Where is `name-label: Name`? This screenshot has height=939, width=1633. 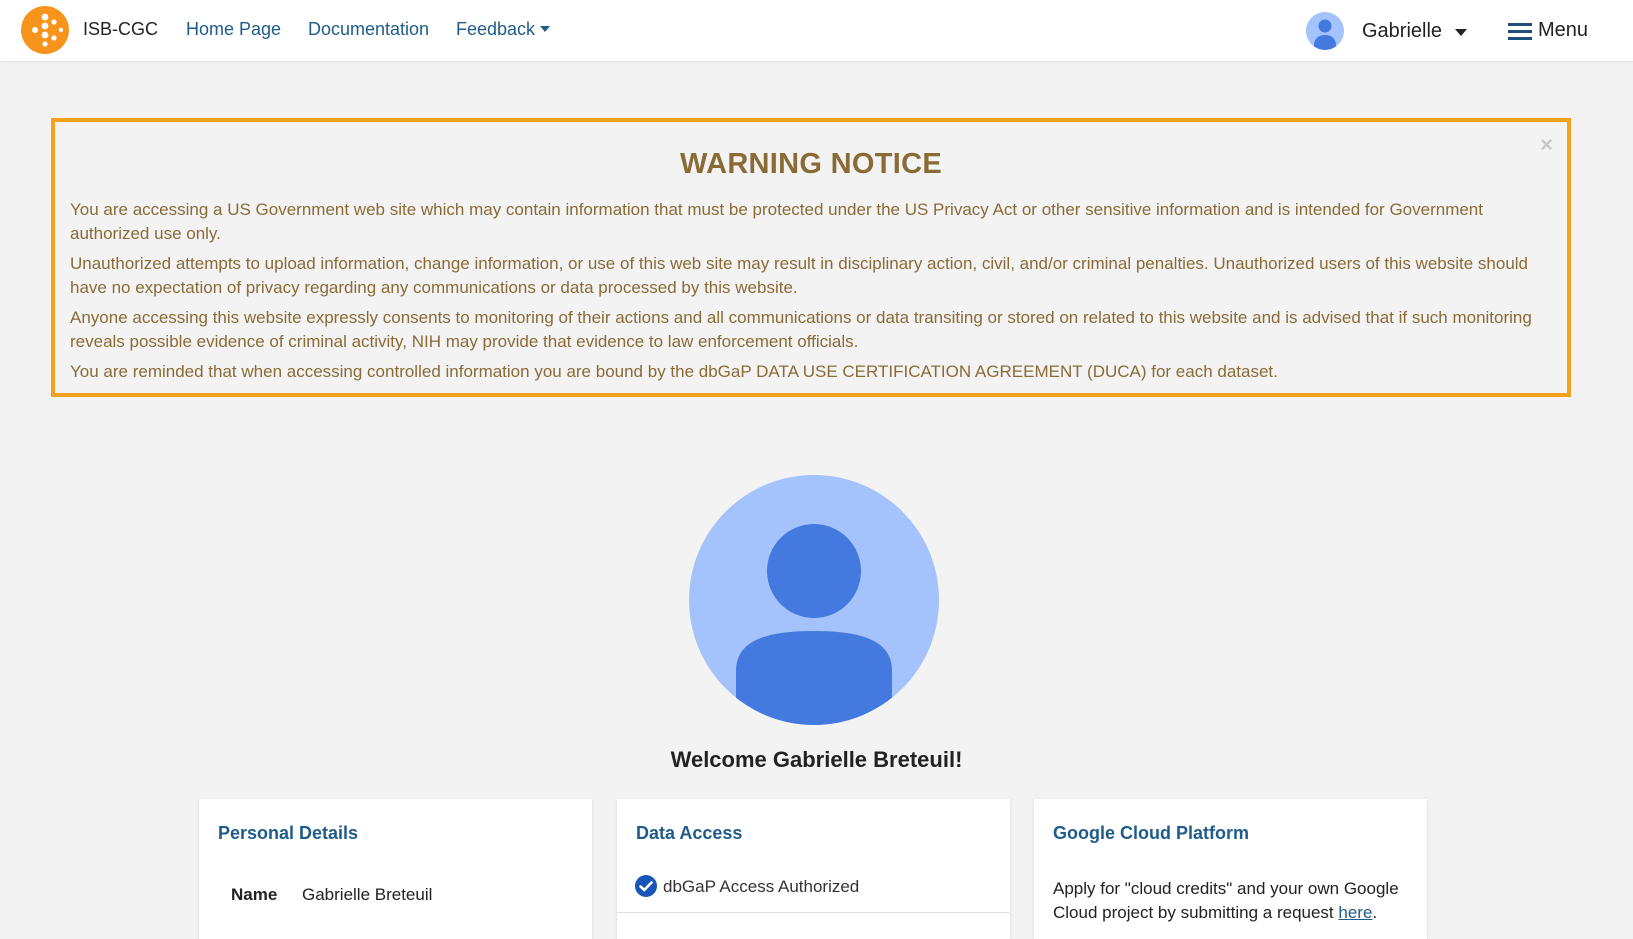
name-label: Name is located at coordinates (254, 894).